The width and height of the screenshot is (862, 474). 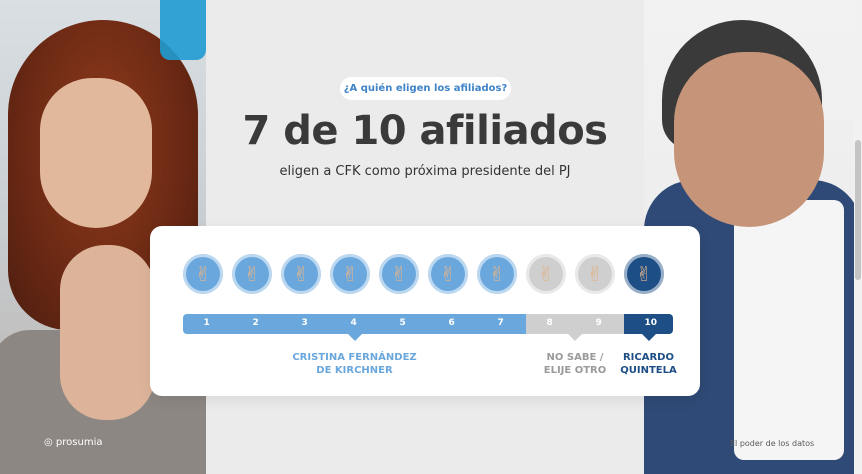 I want to click on scale-bar: 1 2 3 4 5 6 7 8 9 10, so click(x=428, y=327).